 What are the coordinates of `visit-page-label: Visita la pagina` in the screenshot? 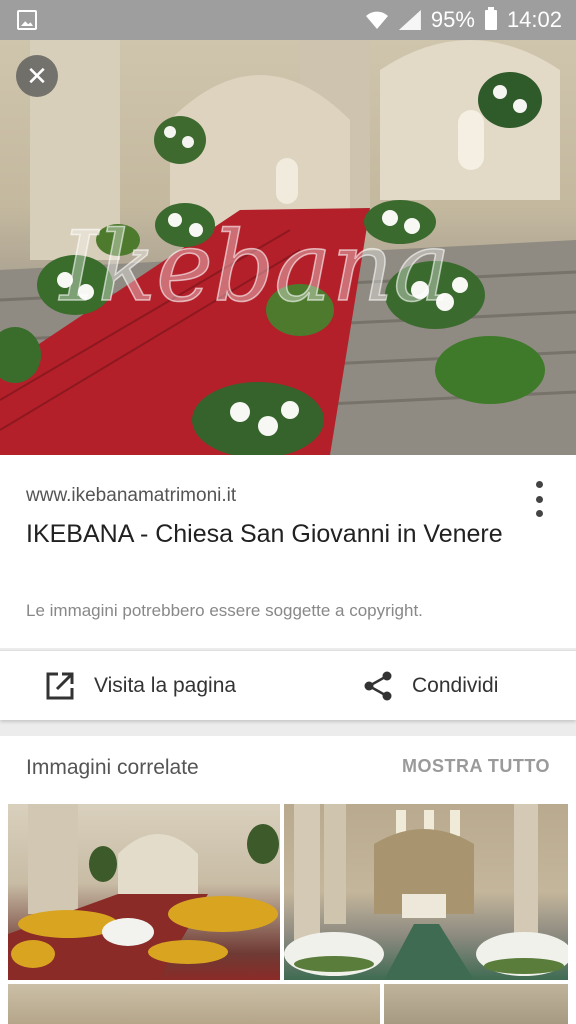 It's located at (165, 685).